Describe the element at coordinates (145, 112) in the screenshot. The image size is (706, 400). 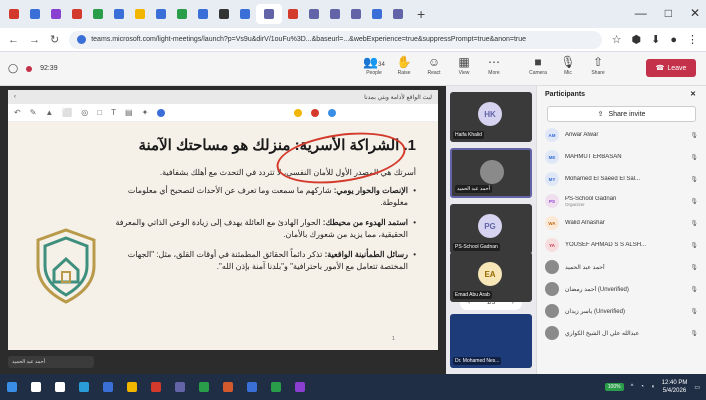
I see `laser-icon: ✦` at that location.